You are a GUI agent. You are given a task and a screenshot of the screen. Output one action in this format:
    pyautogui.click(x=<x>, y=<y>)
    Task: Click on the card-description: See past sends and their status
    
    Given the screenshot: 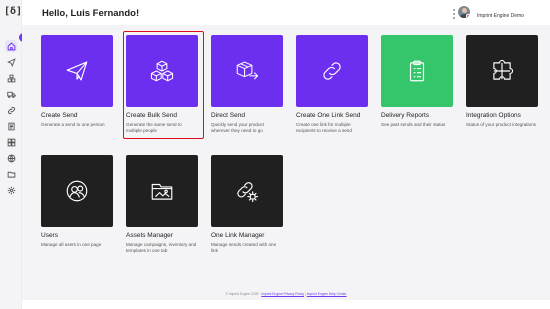 What is the action you would take?
    pyautogui.click(x=413, y=124)
    